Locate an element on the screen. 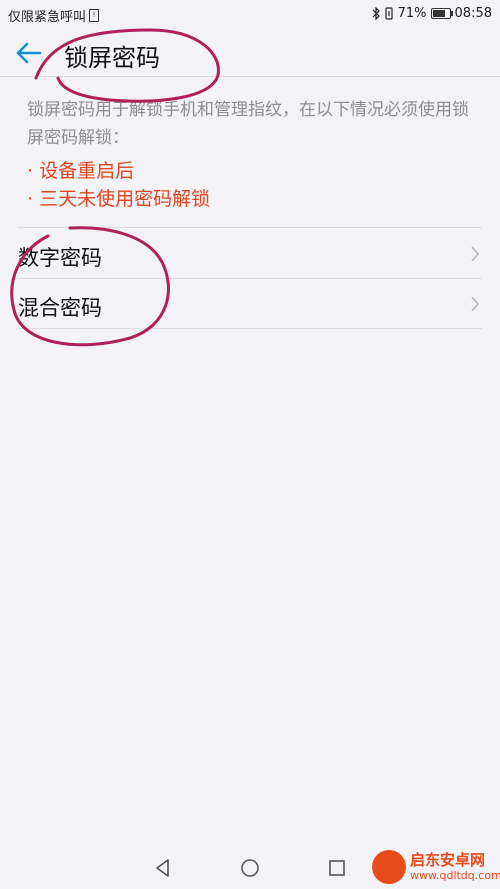  home-circle-icon is located at coordinates (250, 868).